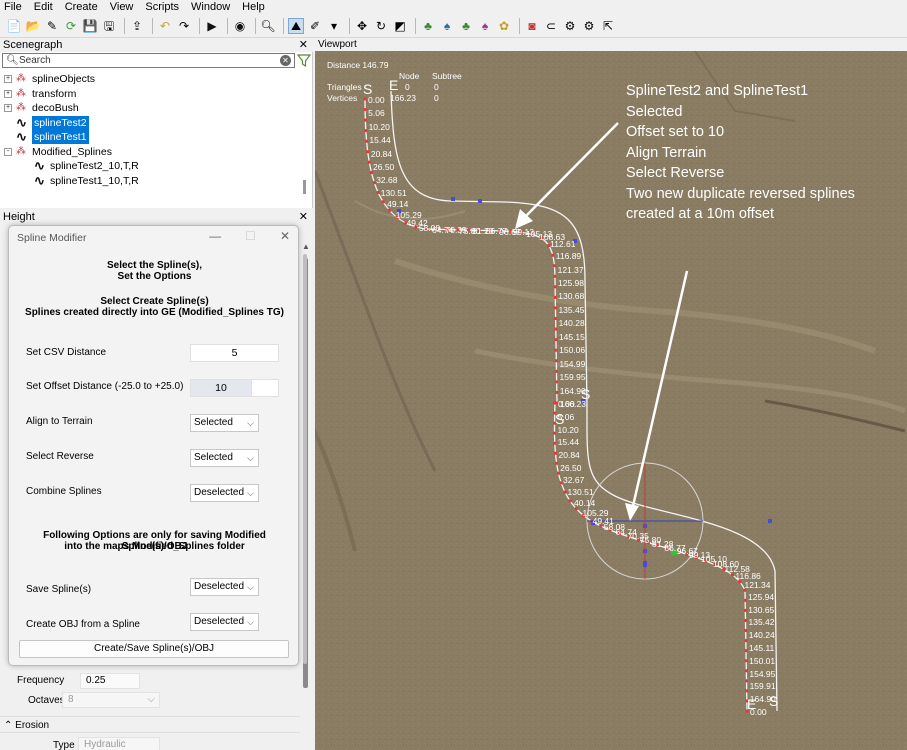  What do you see at coordinates (150, 181) in the screenshot?
I see `tree-item: ∿ splineTest1_10,T,R` at bounding box center [150, 181].